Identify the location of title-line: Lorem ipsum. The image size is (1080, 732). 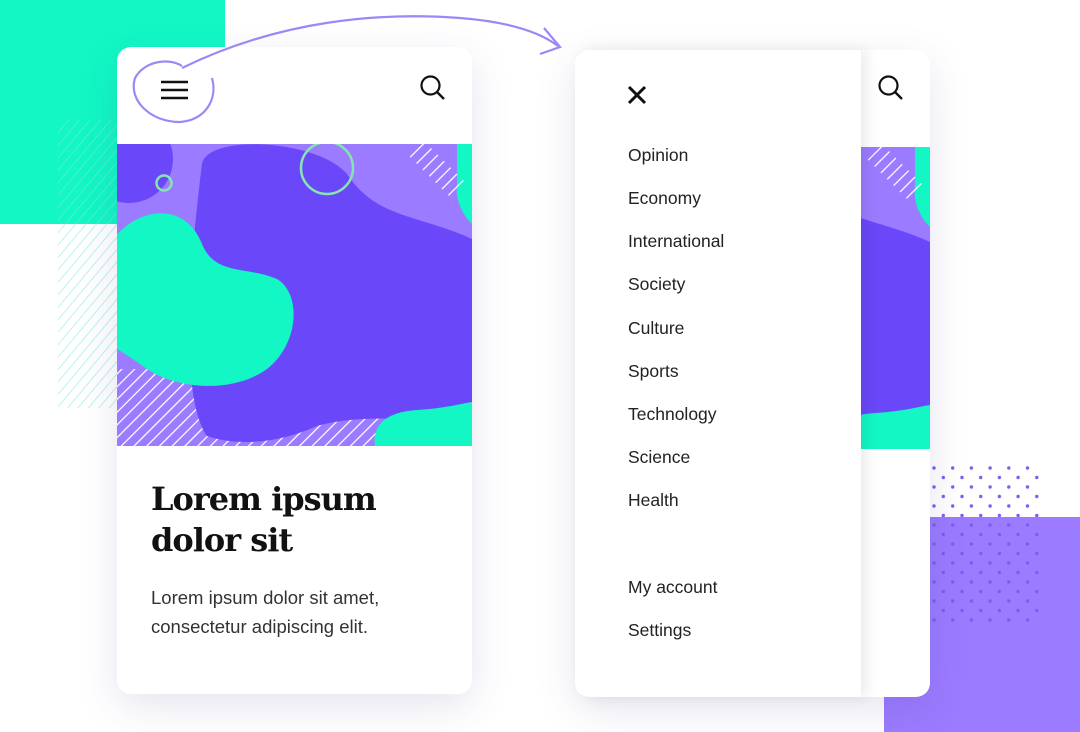
(264, 499).